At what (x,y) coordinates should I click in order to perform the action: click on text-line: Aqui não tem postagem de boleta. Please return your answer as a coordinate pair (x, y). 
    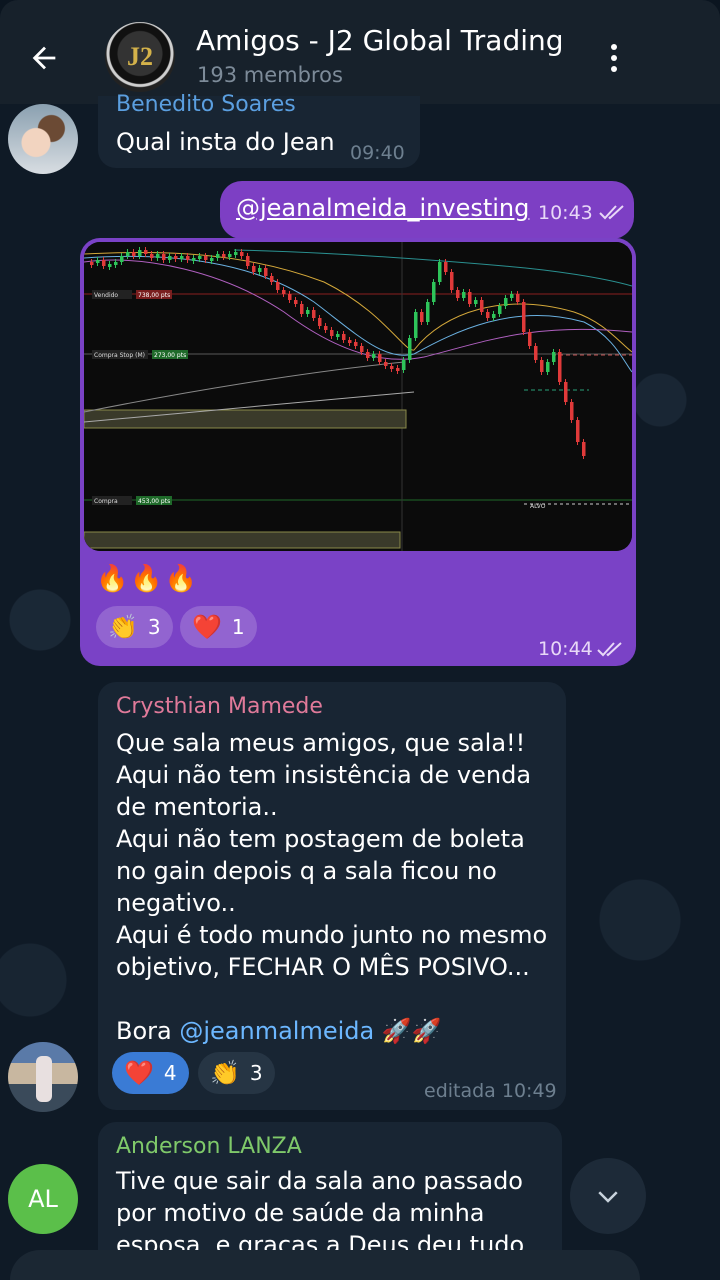
    Looking at the image, I should click on (320, 839).